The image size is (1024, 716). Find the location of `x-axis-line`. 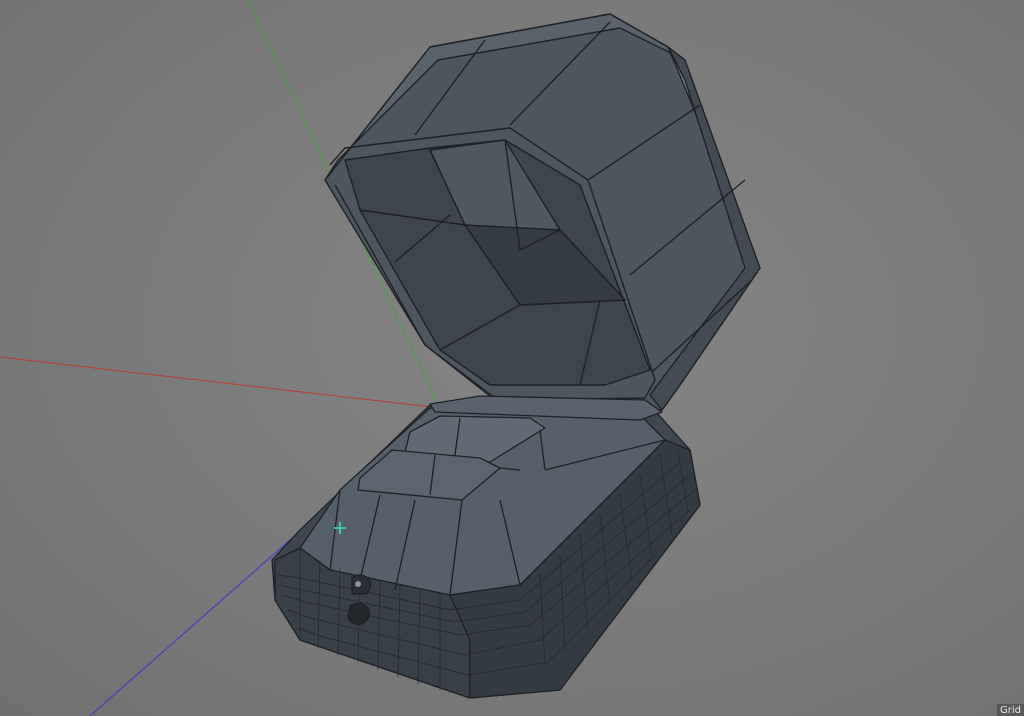

x-axis-line is located at coordinates (220, 382).